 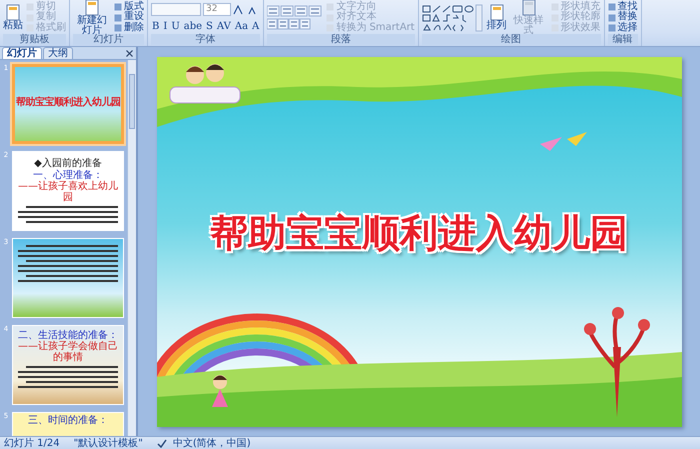 I want to click on format-button: abe, so click(x=193, y=26).